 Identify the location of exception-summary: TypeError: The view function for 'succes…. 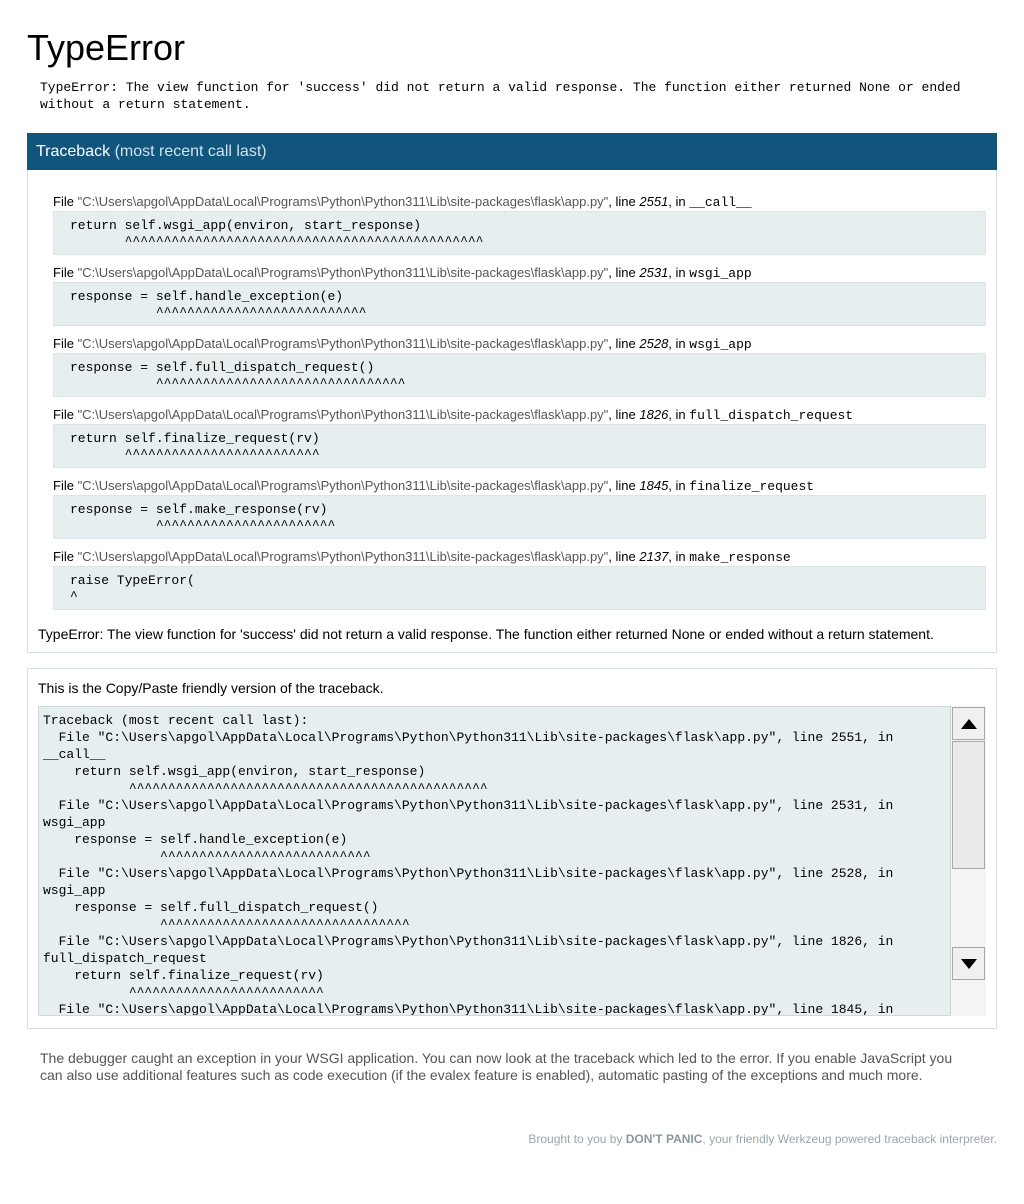
(486, 634).